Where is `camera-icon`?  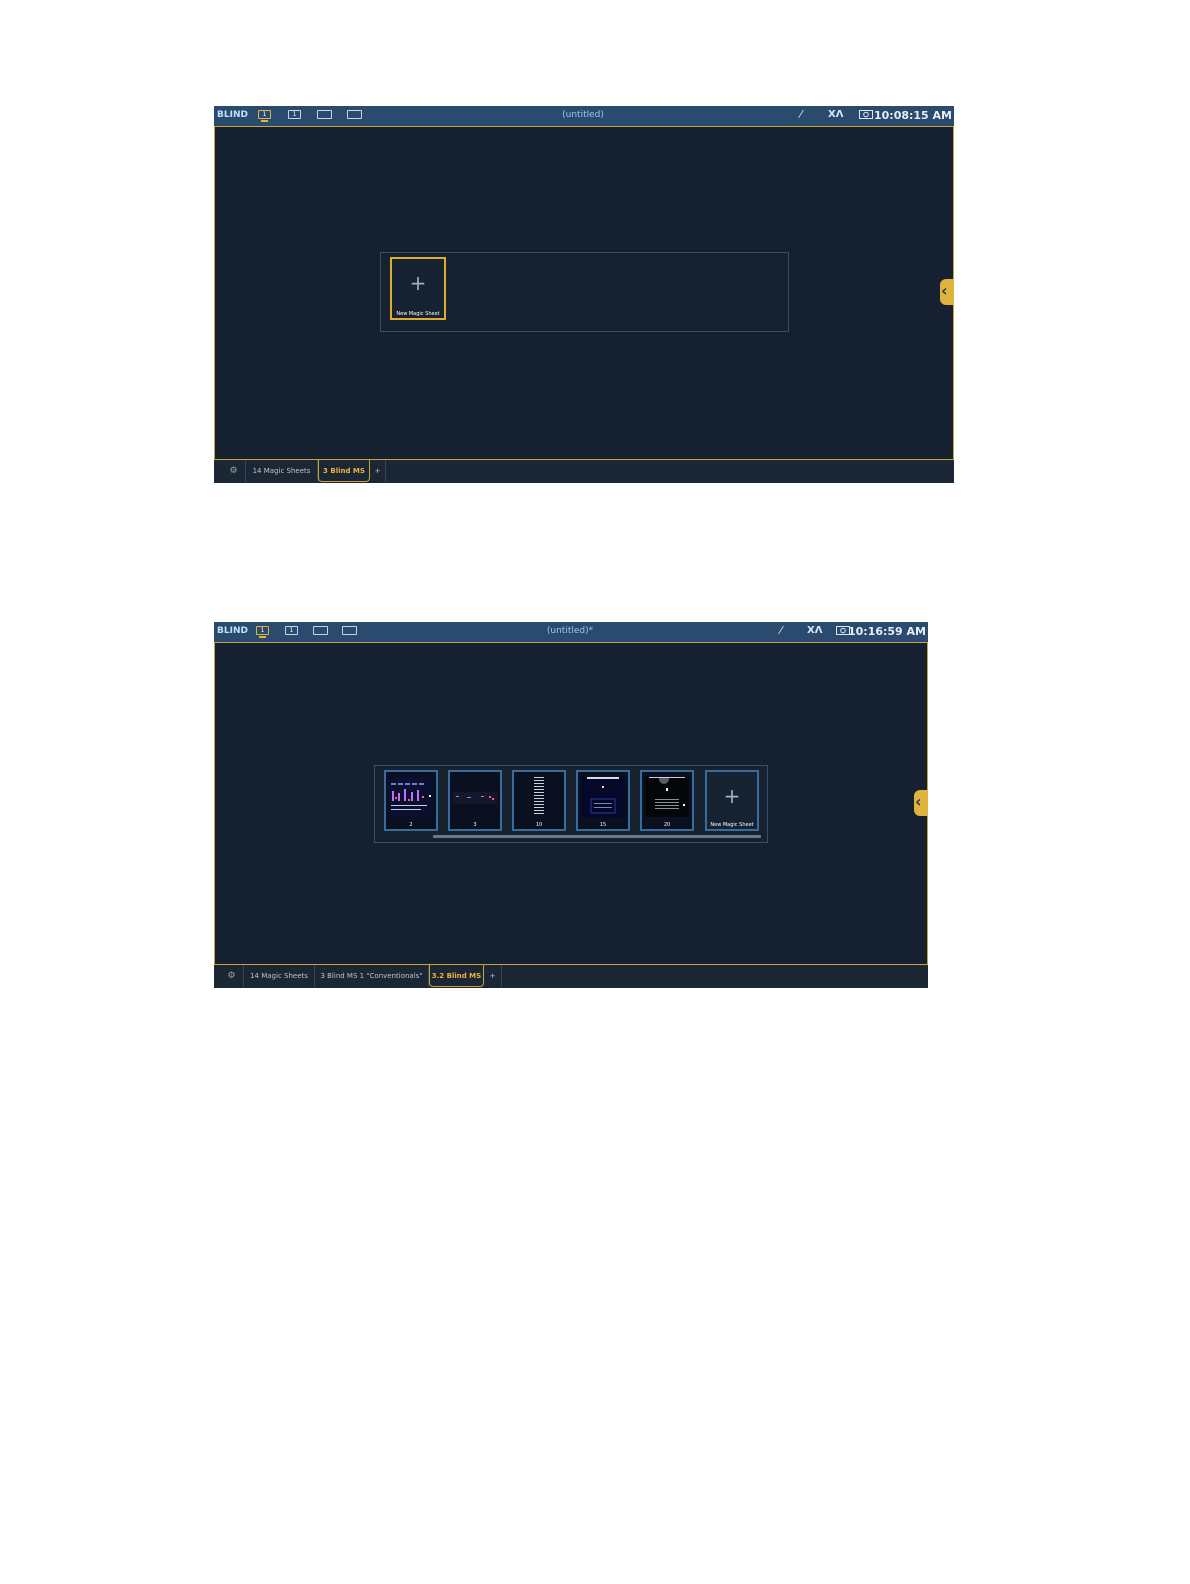 camera-icon is located at coordinates (866, 115).